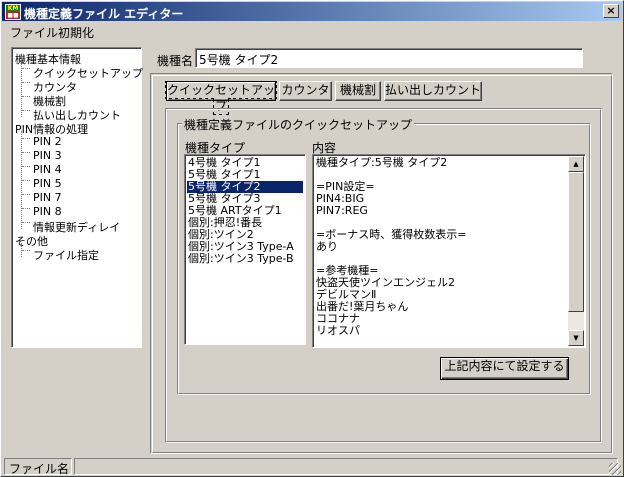 The height and width of the screenshot is (477, 624). I want to click on memo-line: あり, so click(327, 246).